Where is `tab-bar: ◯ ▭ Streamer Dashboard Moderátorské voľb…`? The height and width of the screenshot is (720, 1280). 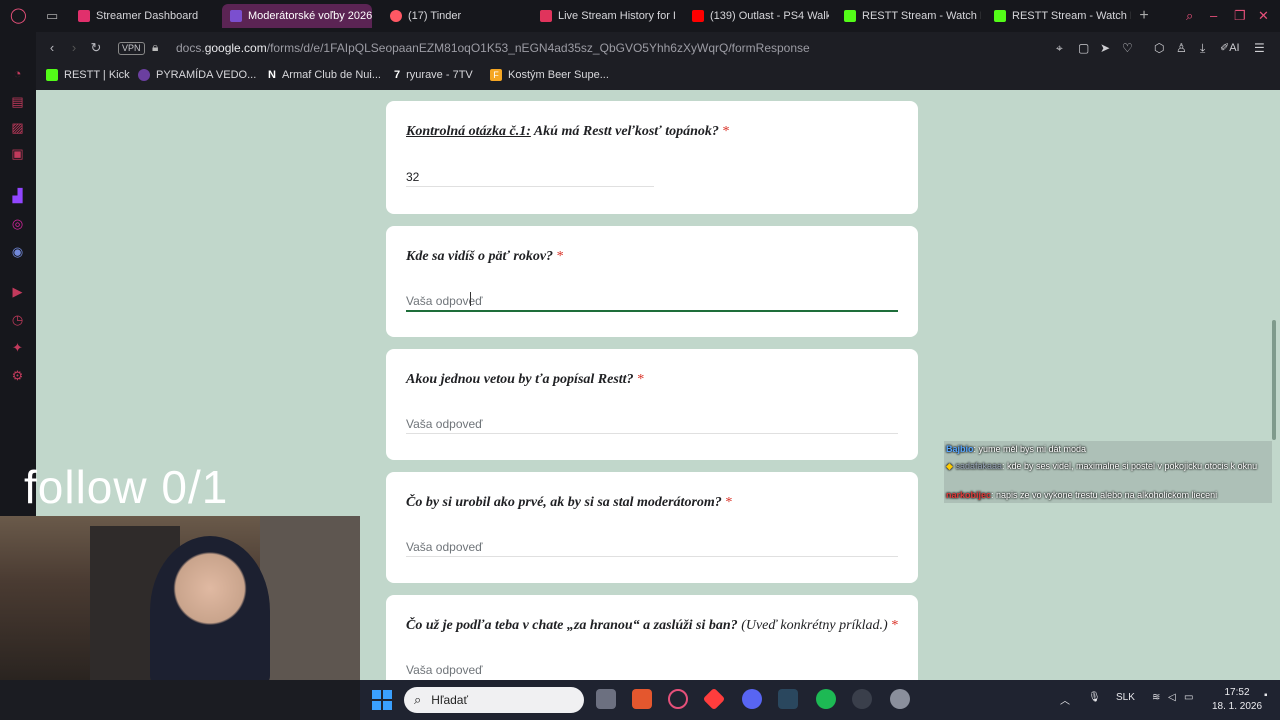 tab-bar: ◯ ▭ Streamer Dashboard Moderátorské voľb… is located at coordinates (640, 16).